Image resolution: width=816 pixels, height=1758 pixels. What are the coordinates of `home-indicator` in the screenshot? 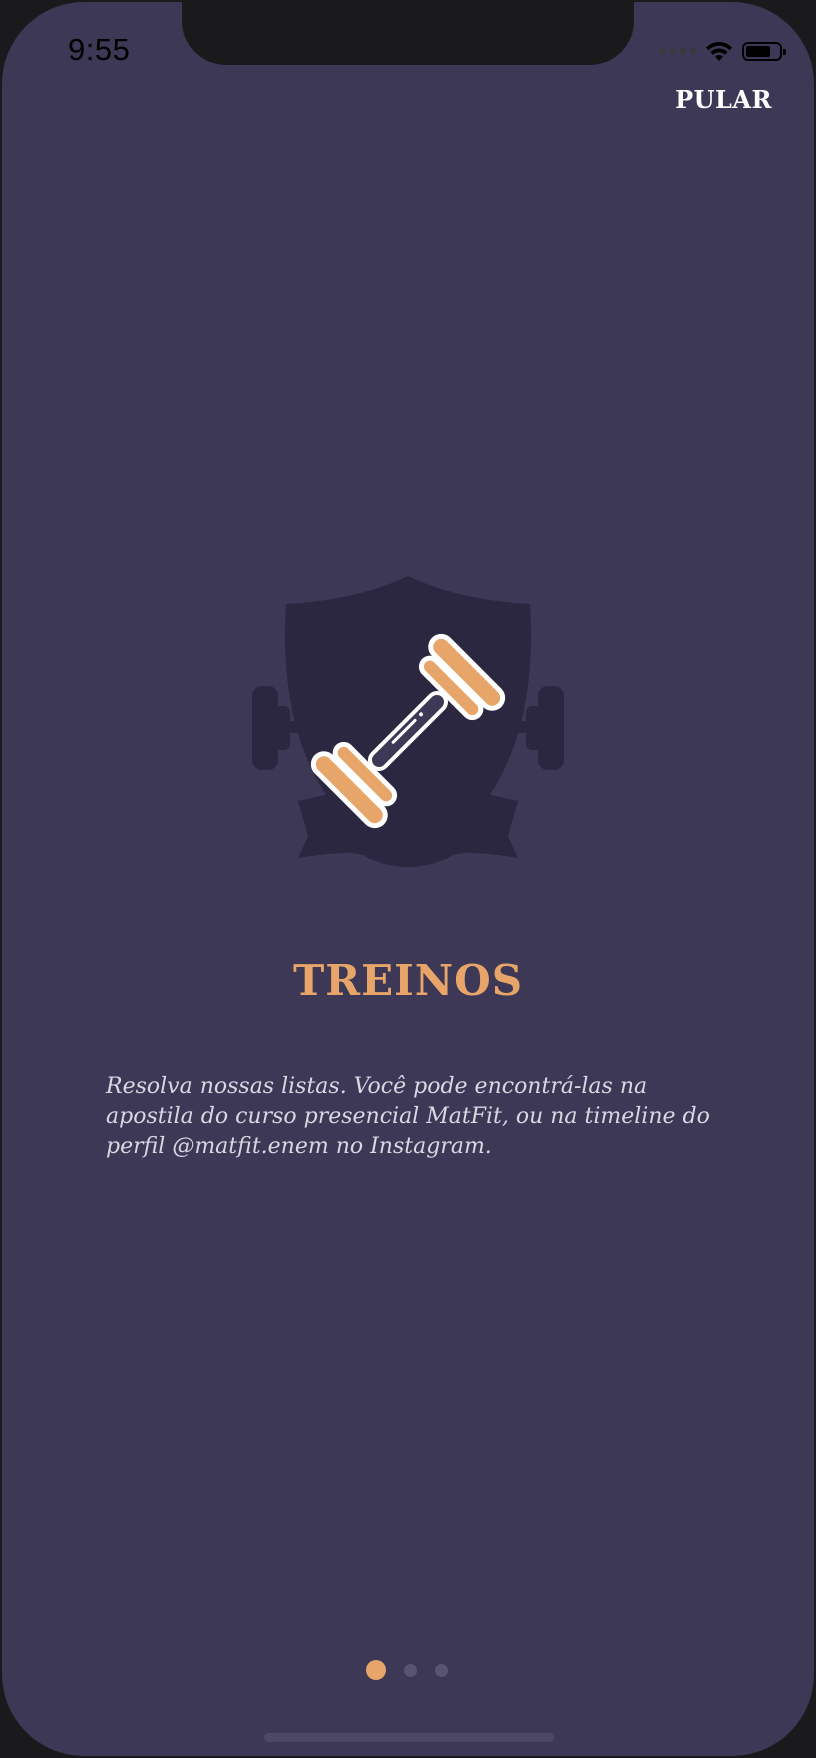 It's located at (409, 1737).